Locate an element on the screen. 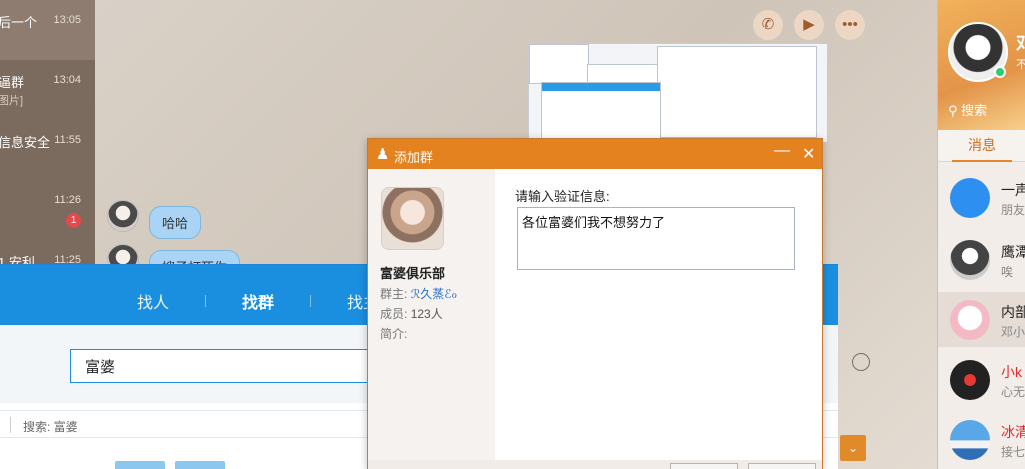  search-crumb-text: 搜索: 富婆 is located at coordinates (50, 427).